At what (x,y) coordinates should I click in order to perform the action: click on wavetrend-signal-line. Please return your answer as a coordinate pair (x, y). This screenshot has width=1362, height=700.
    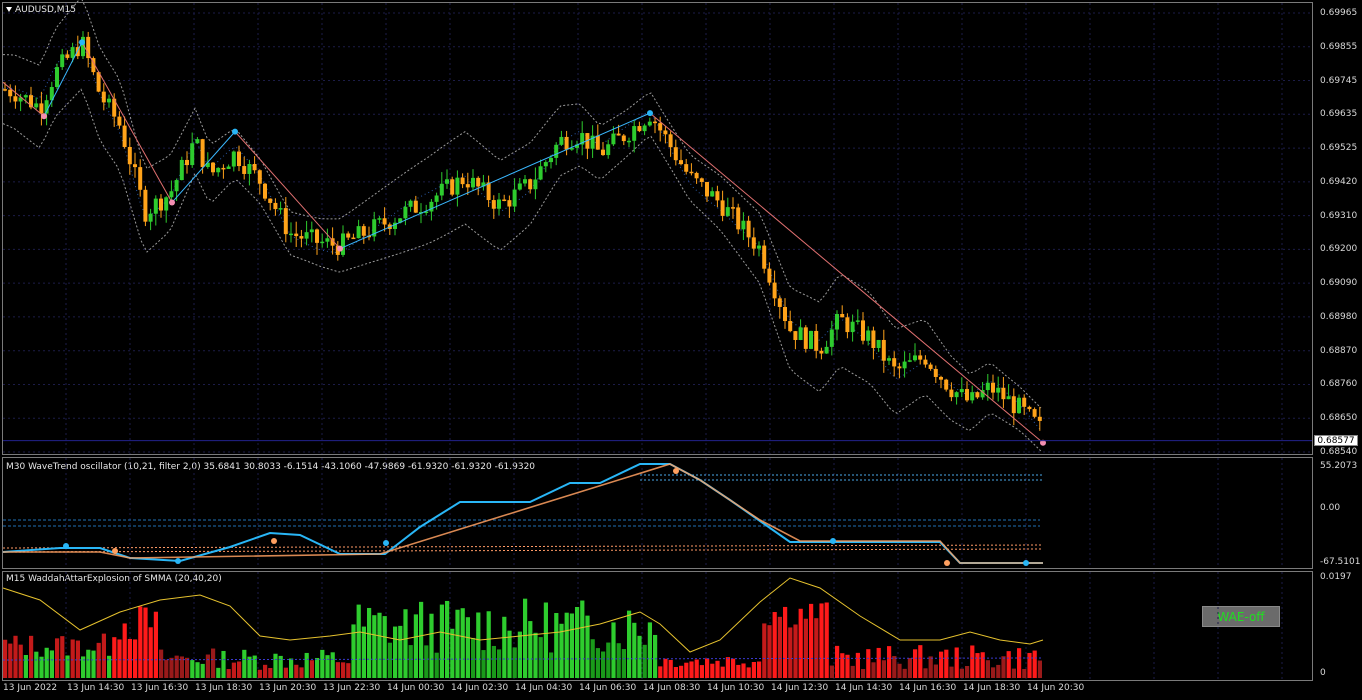
    Looking at the image, I should click on (523, 513).